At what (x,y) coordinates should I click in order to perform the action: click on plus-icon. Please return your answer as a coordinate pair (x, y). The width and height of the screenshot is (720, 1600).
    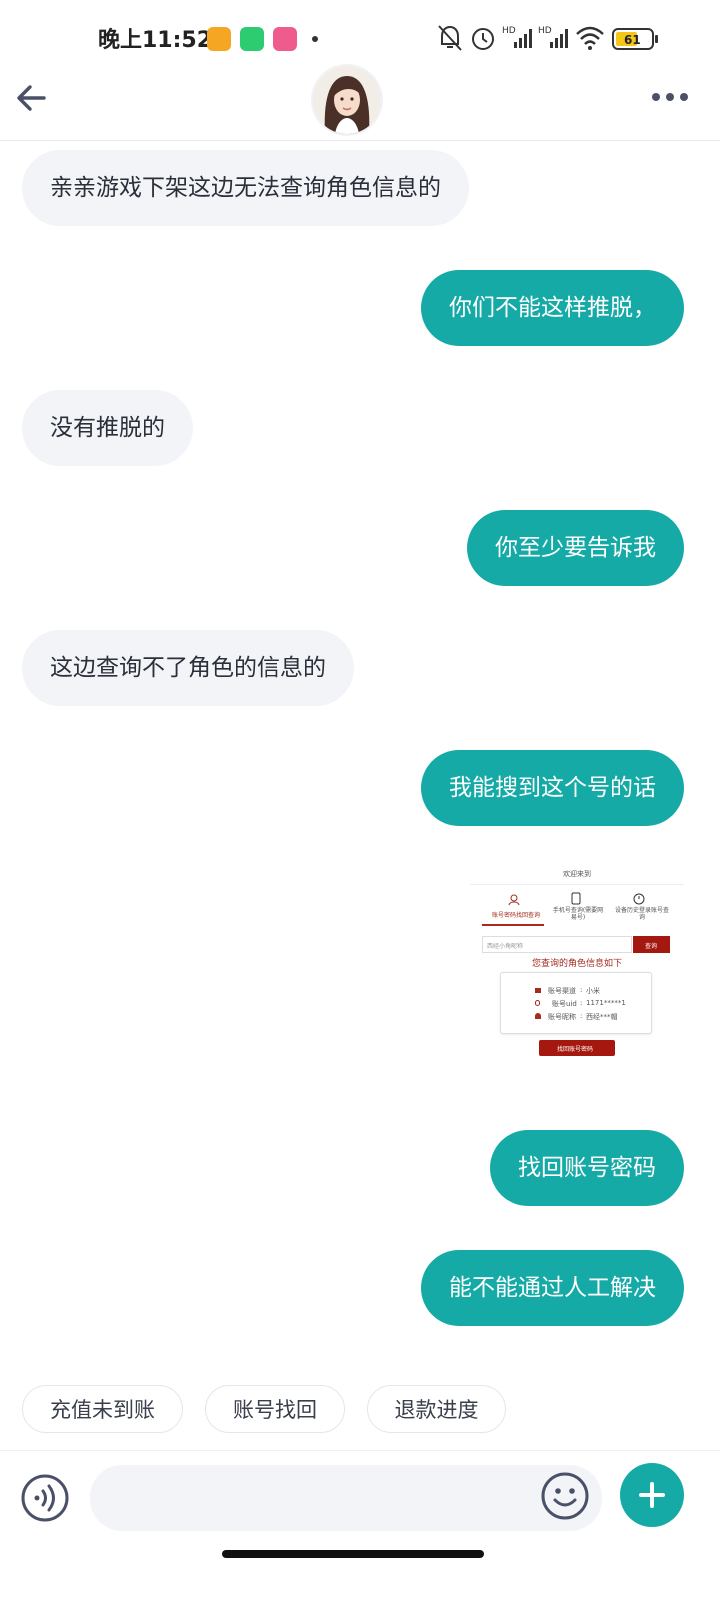
    Looking at the image, I should click on (652, 1495).